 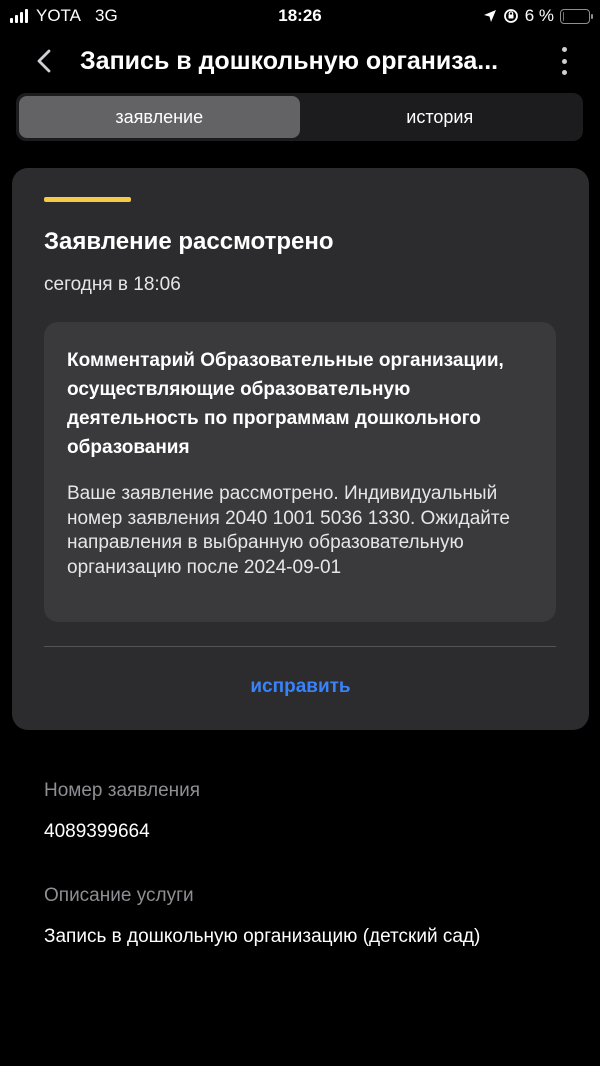 What do you see at coordinates (159, 117) in the screenshot?
I see `tab-application: заявление` at bounding box center [159, 117].